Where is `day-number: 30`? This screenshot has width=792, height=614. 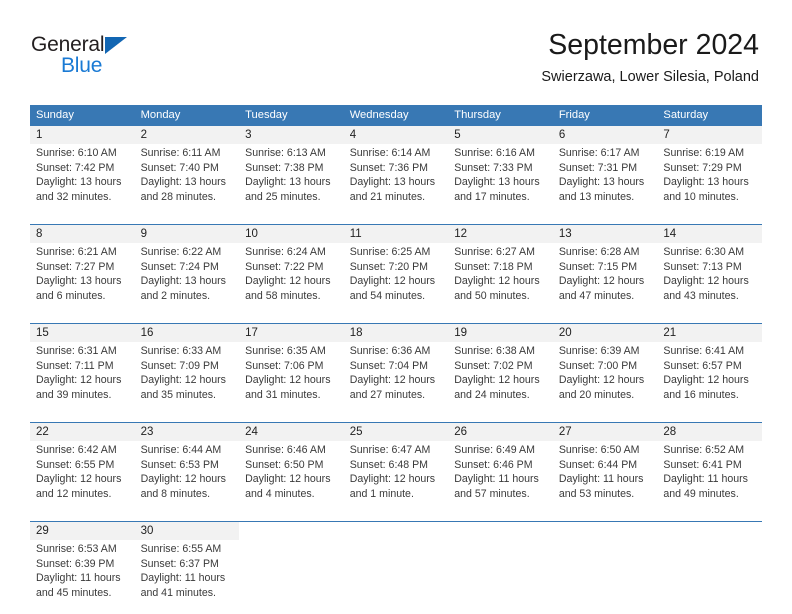 day-number: 30 is located at coordinates (187, 530).